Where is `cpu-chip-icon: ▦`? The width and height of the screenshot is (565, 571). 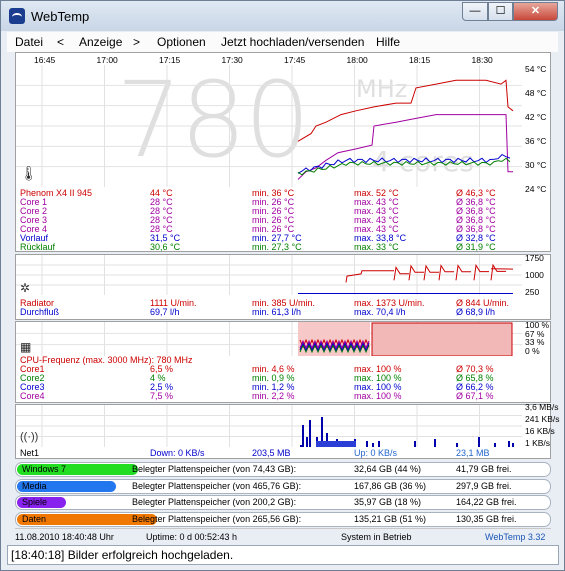
cpu-chip-icon: ▦ is located at coordinates (26, 347).